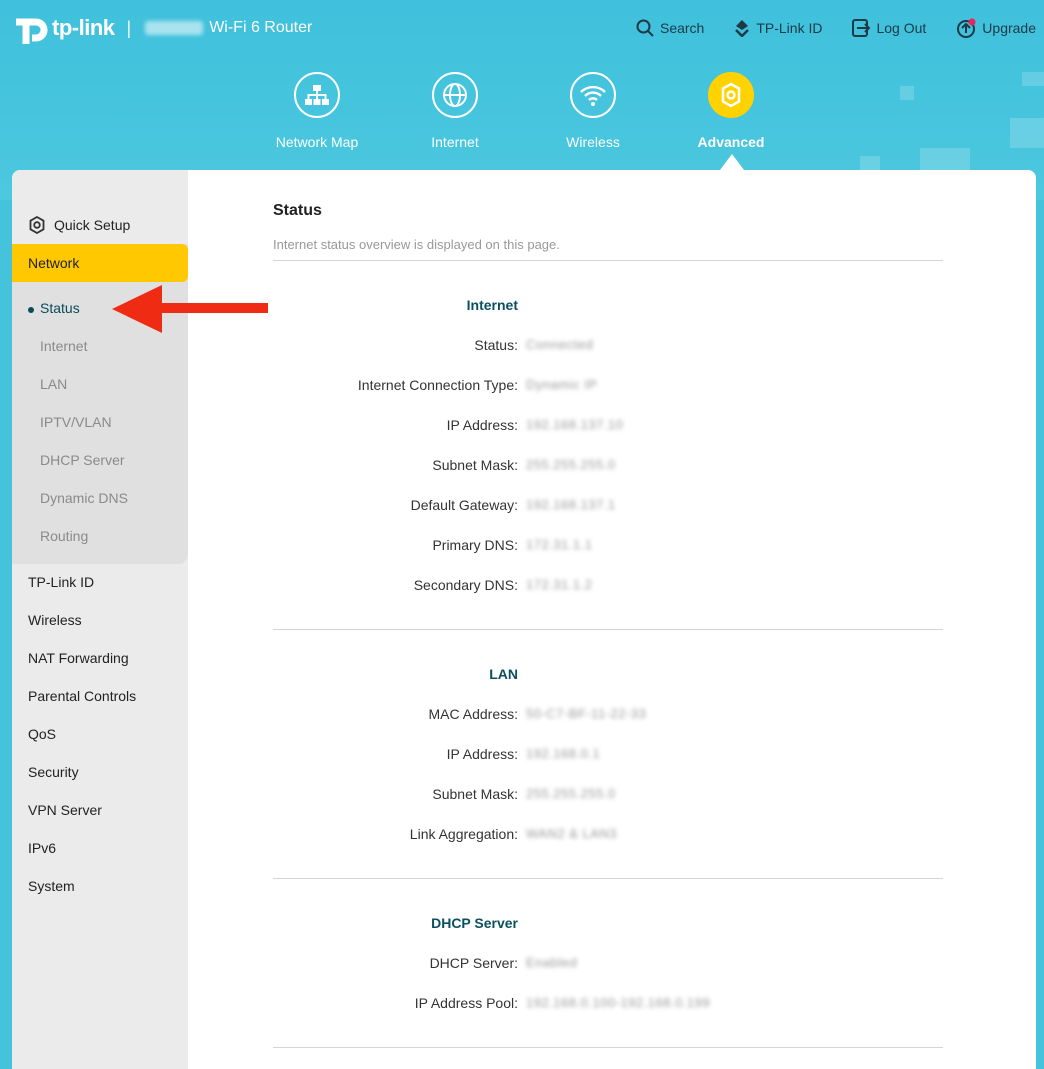  What do you see at coordinates (682, 28) in the screenshot?
I see `search-label: Search` at bounding box center [682, 28].